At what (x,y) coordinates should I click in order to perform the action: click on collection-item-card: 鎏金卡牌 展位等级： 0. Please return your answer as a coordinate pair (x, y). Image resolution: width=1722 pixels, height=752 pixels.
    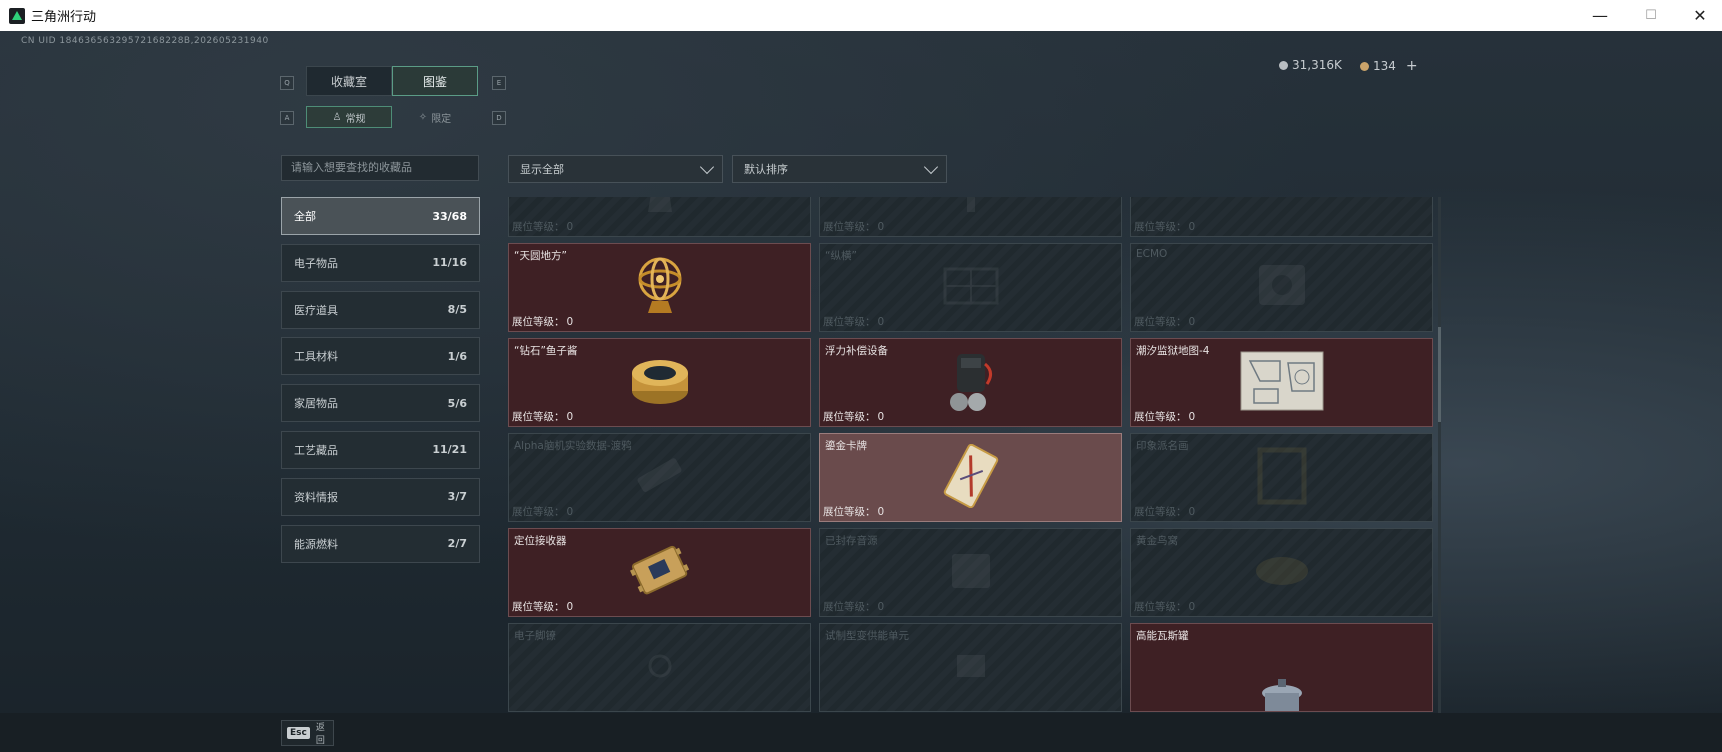
    Looking at the image, I should click on (970, 477).